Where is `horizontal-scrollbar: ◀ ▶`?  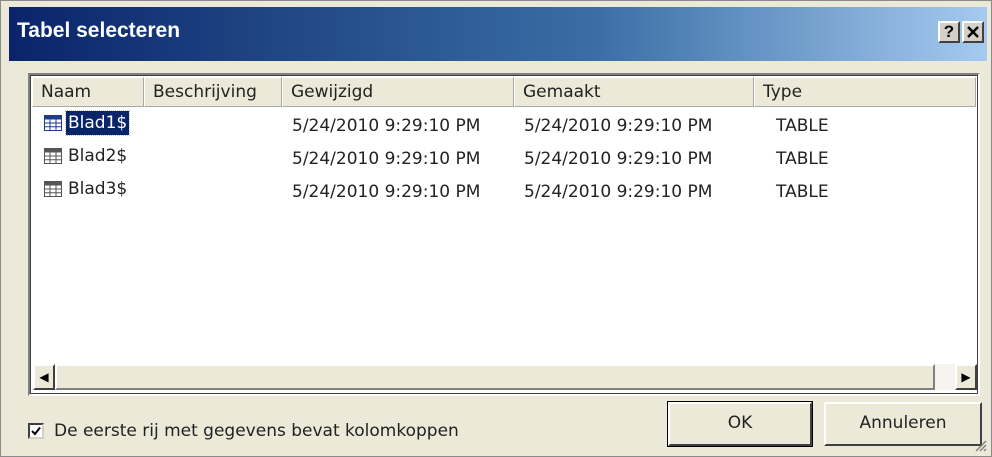
horizontal-scrollbar: ◀ ▶ is located at coordinates (505, 377).